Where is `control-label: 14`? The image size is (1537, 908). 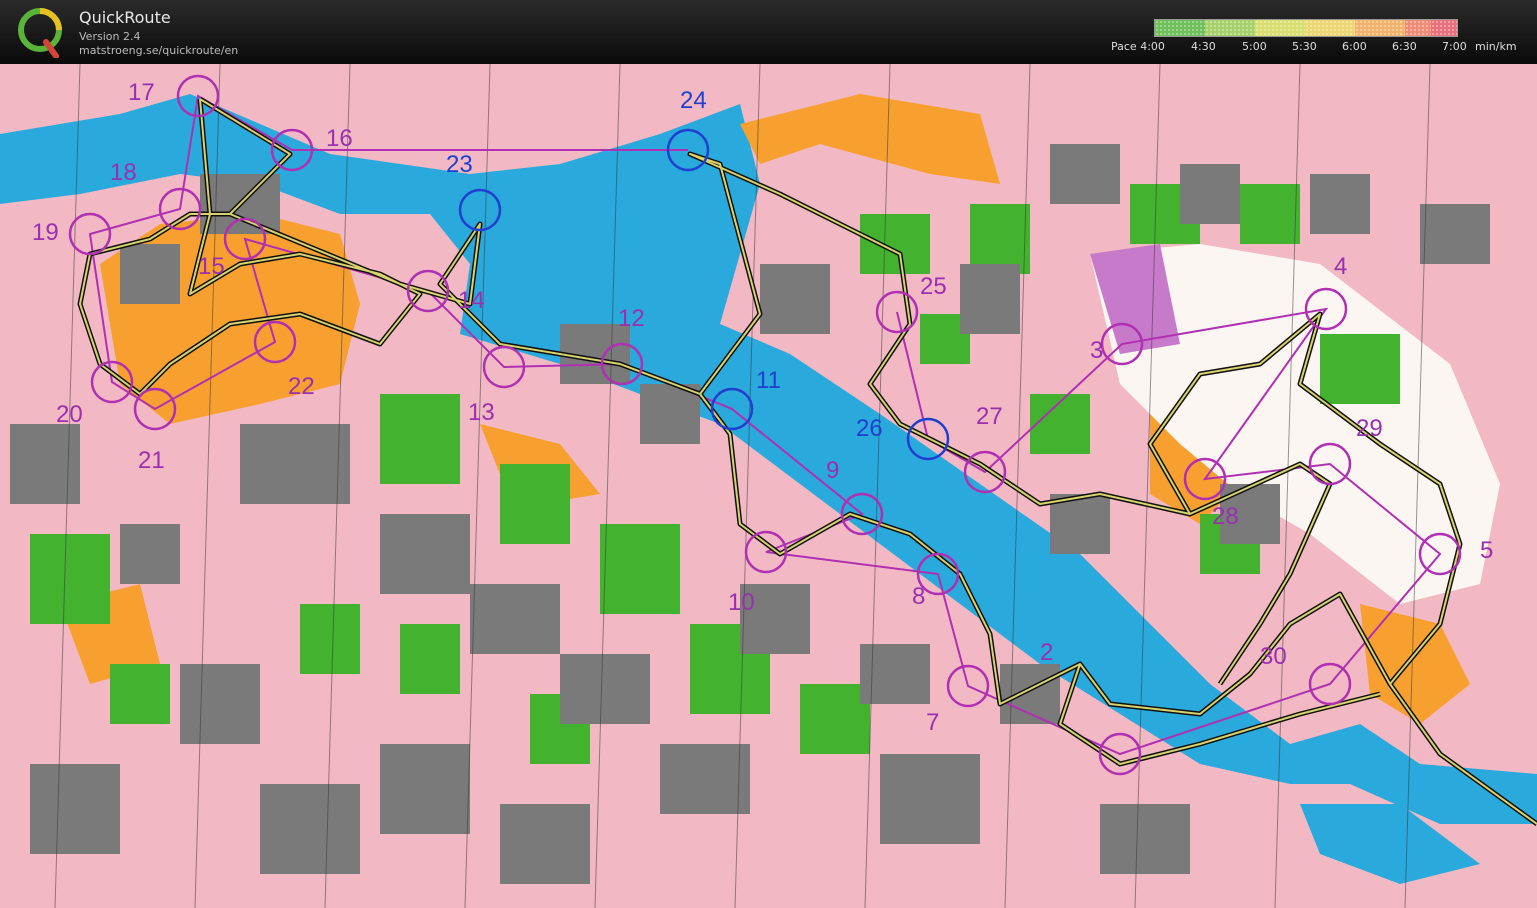 control-label: 14 is located at coordinates (471, 300).